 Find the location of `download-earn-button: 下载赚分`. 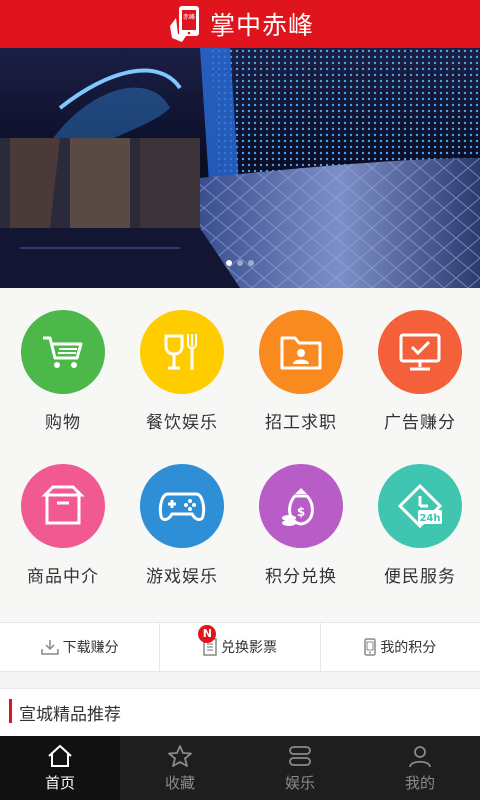

download-earn-button: 下载赚分 is located at coordinates (79, 647).